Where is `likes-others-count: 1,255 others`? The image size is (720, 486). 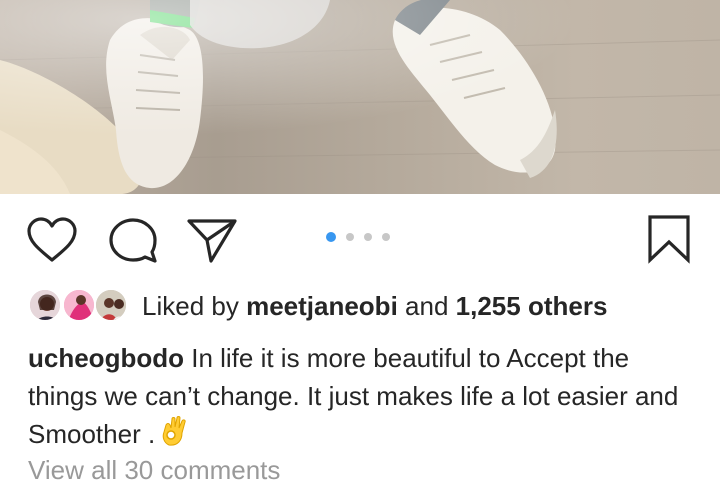
likes-others-count: 1,255 others is located at coordinates (532, 306).